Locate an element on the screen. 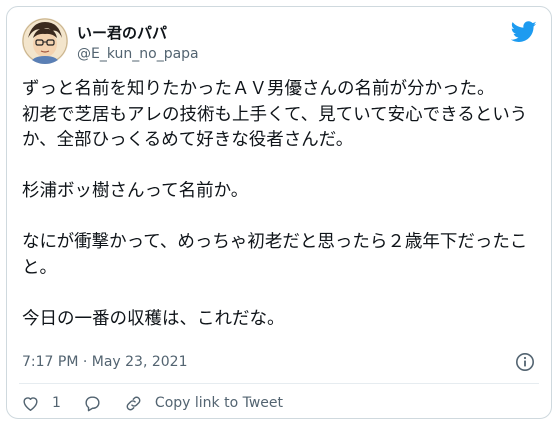 The width and height of the screenshot is (560, 427). display-name: いー君のパパ is located at coordinates (122, 32).